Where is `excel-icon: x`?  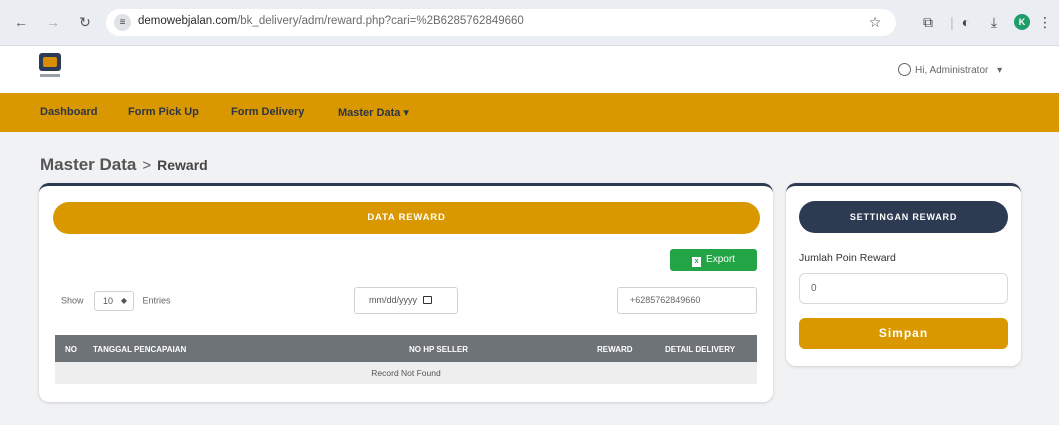
excel-icon: x is located at coordinates (697, 262).